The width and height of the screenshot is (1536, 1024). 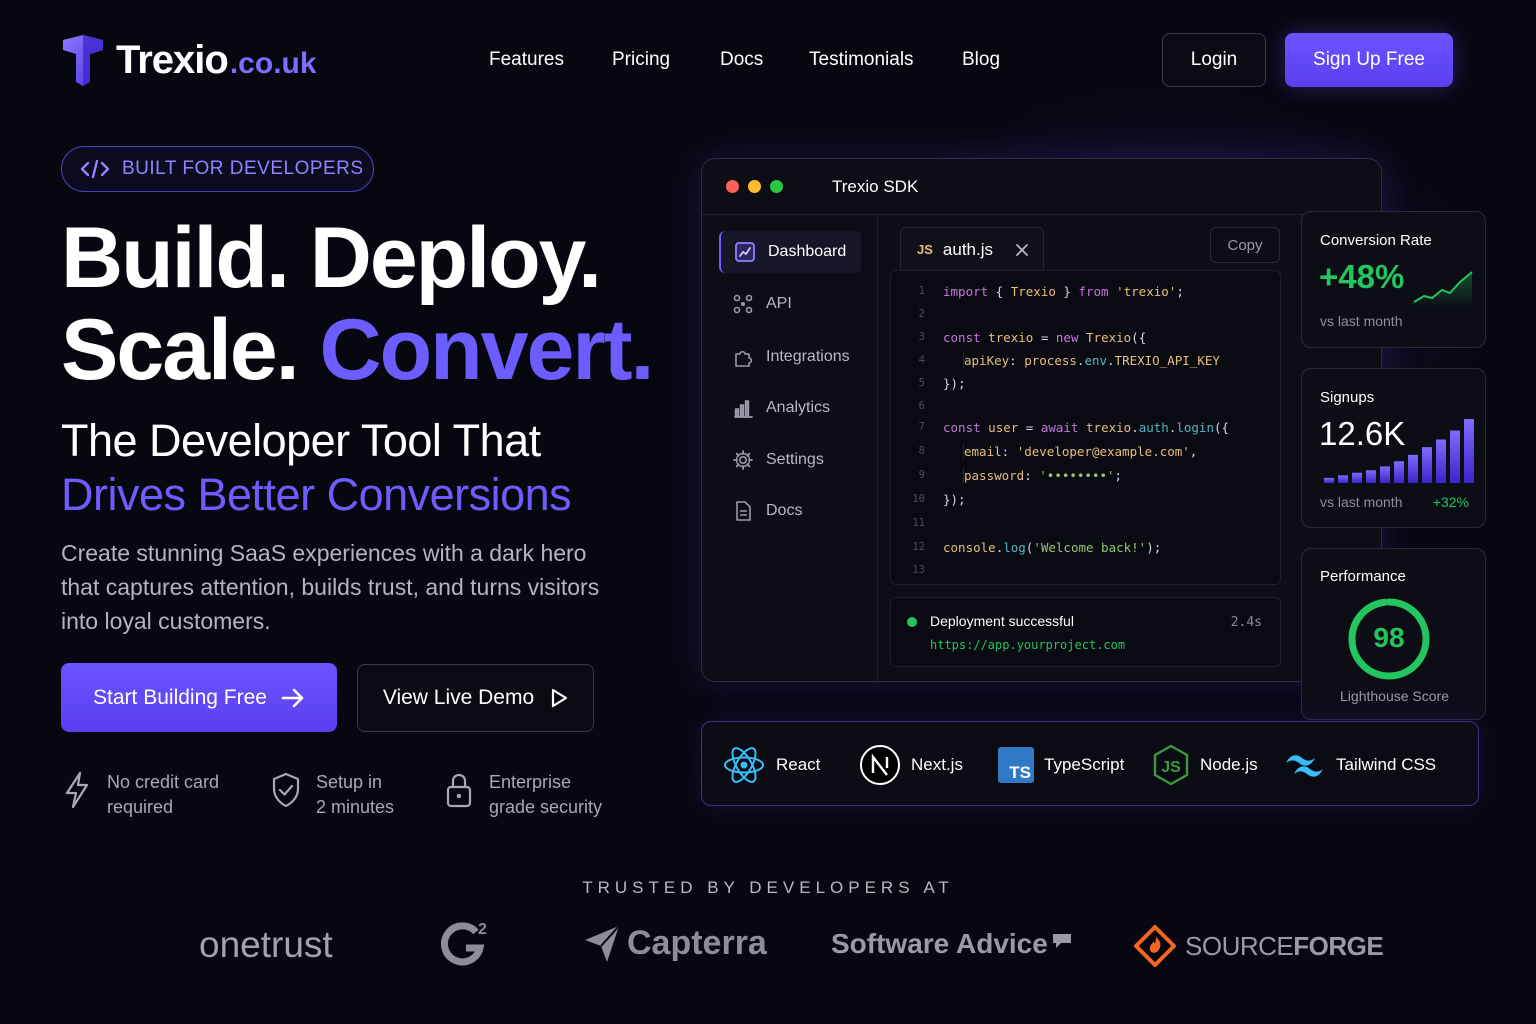 What do you see at coordinates (999, 291) in the screenshot?
I see `code-token: {` at bounding box center [999, 291].